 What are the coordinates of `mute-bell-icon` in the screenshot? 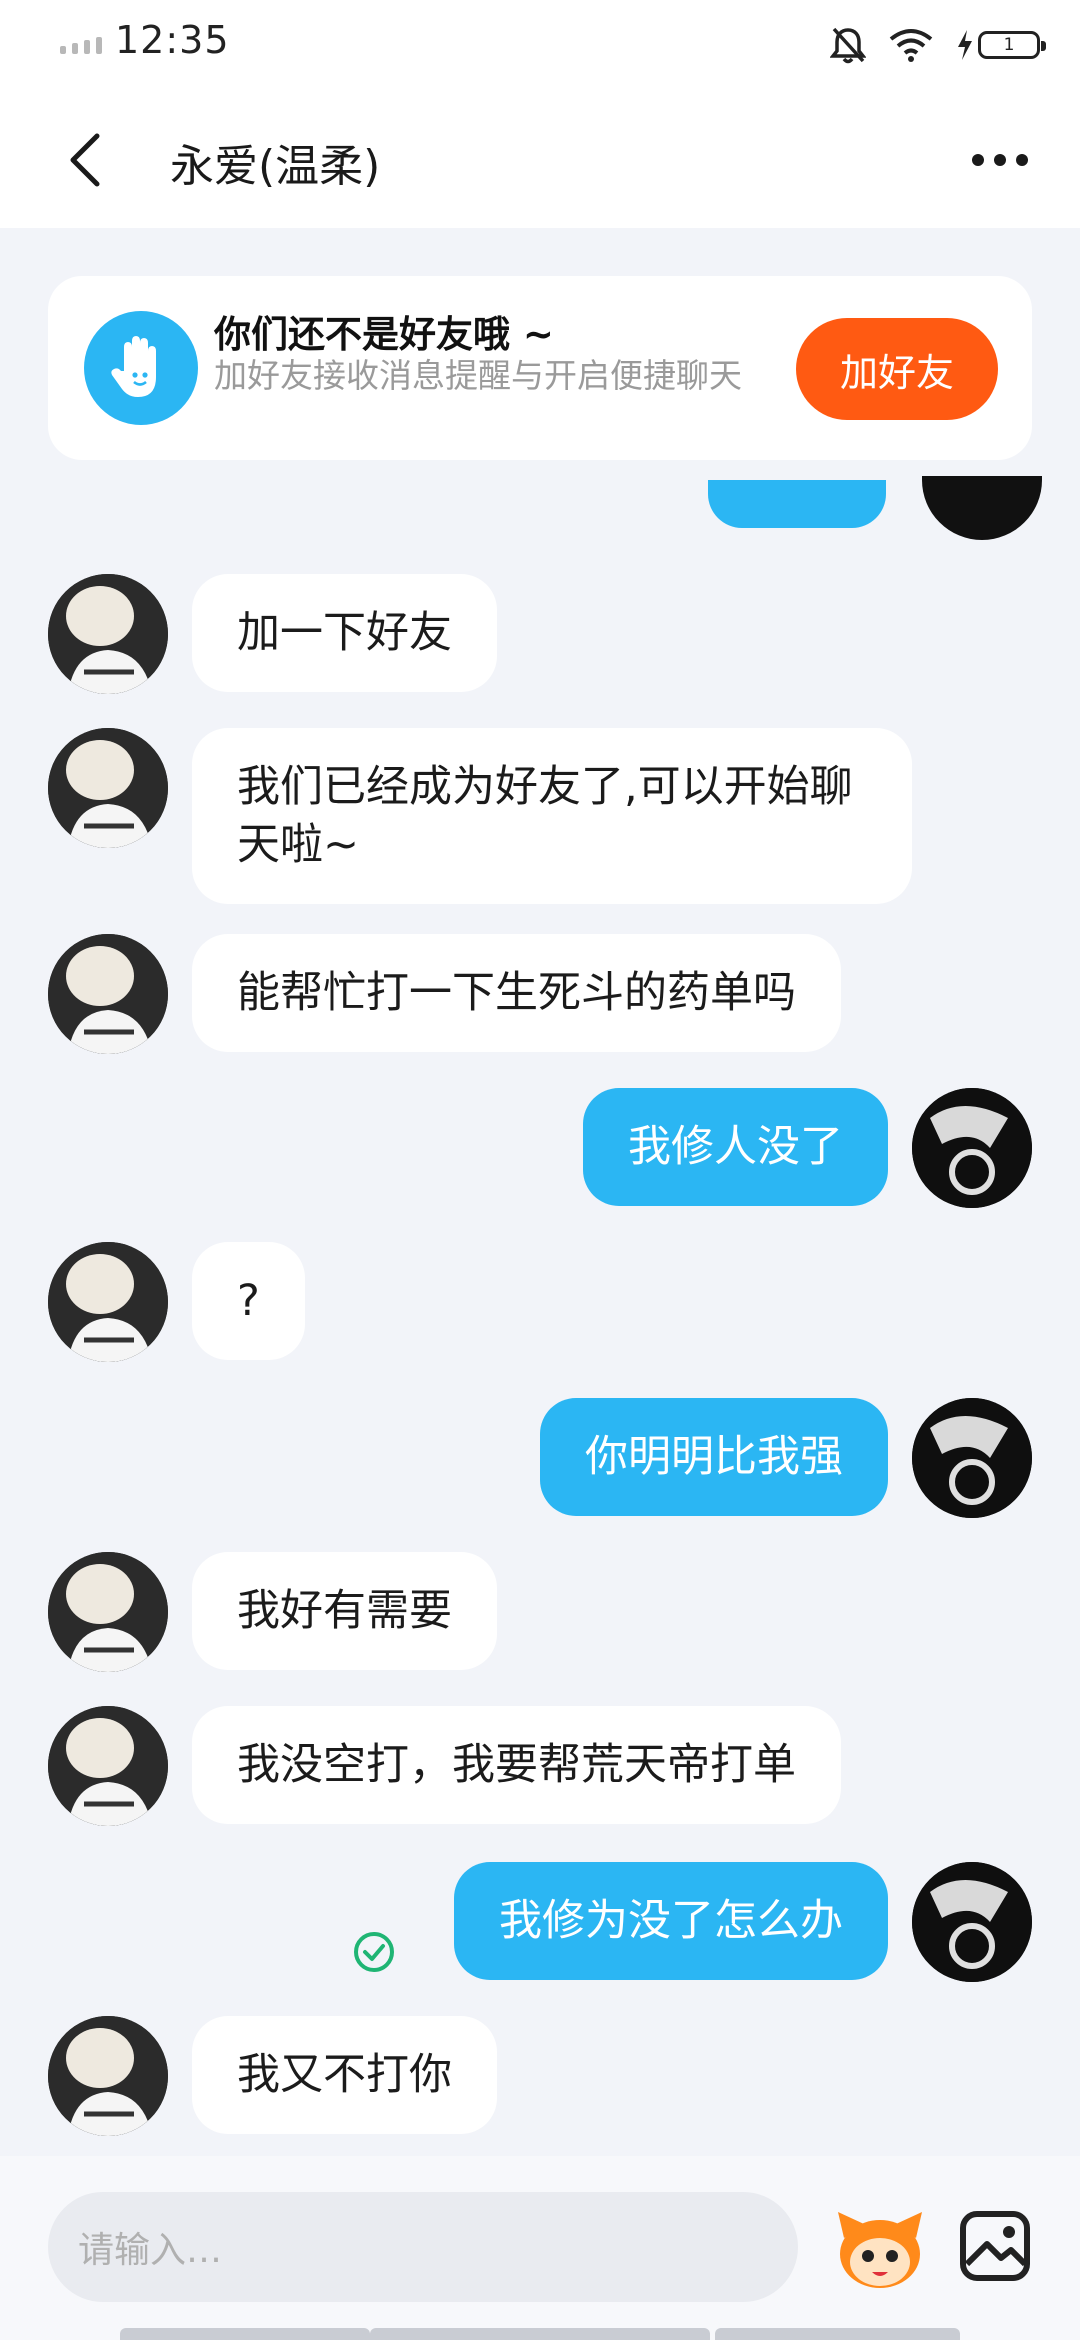 It's located at (848, 45).